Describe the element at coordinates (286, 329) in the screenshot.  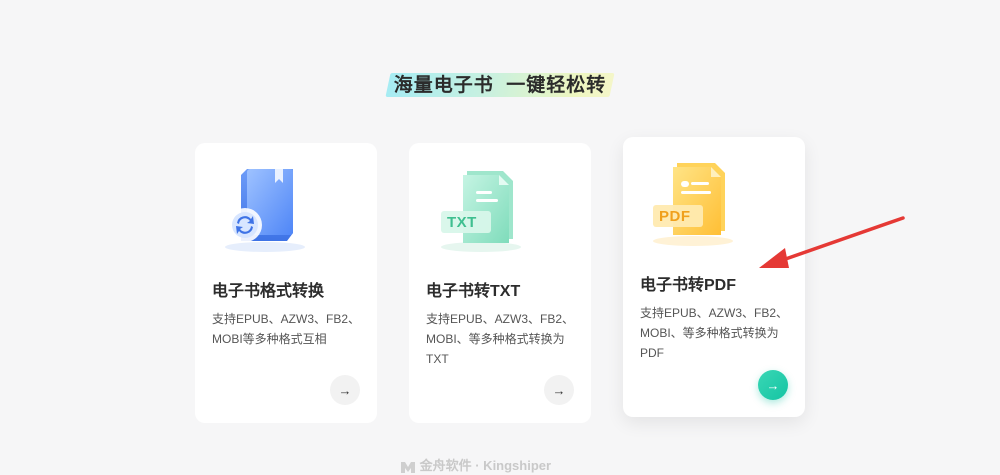
I see `card-description: 支持EPUB、AZW3、FB2、MOBI等多种格式互相` at that location.